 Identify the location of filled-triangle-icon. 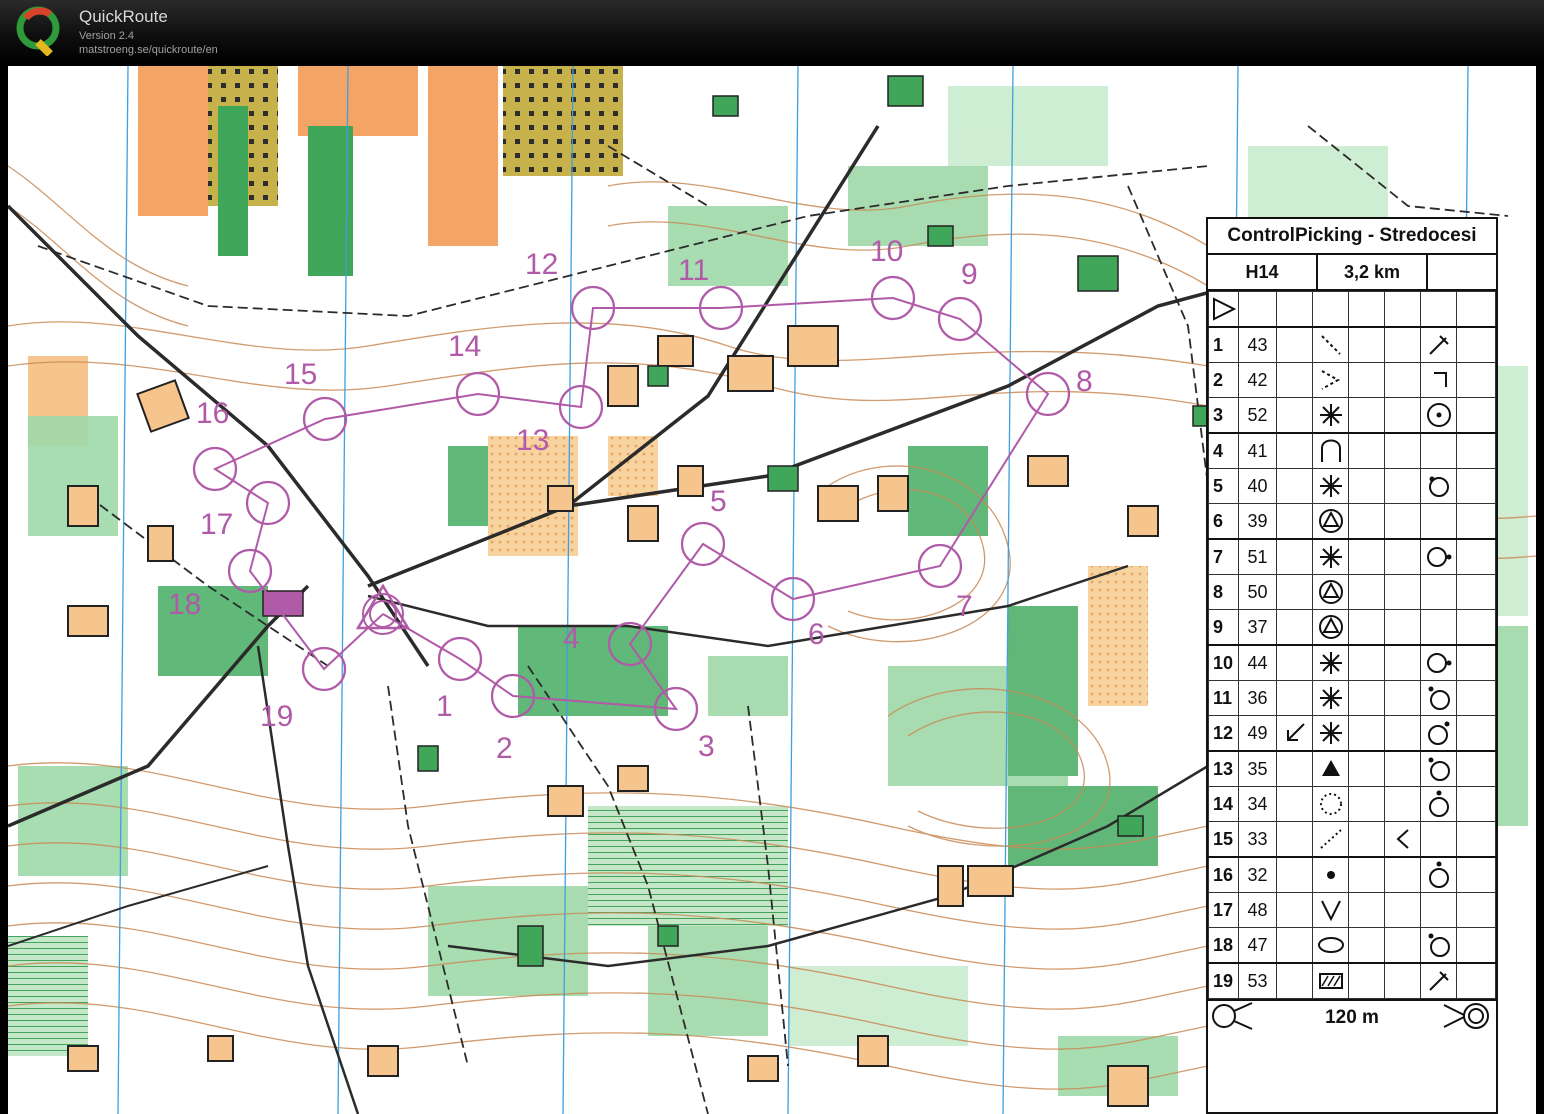
(1330, 768).